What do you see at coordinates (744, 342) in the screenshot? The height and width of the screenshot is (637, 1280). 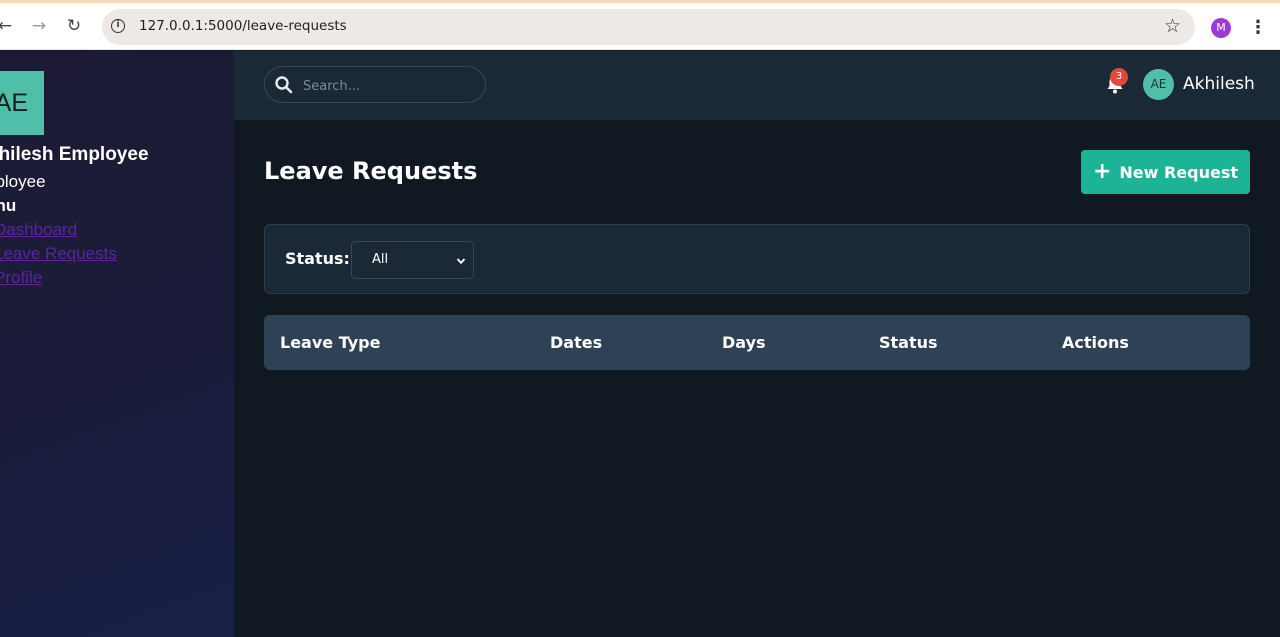 I see `column-header-days: Days` at bounding box center [744, 342].